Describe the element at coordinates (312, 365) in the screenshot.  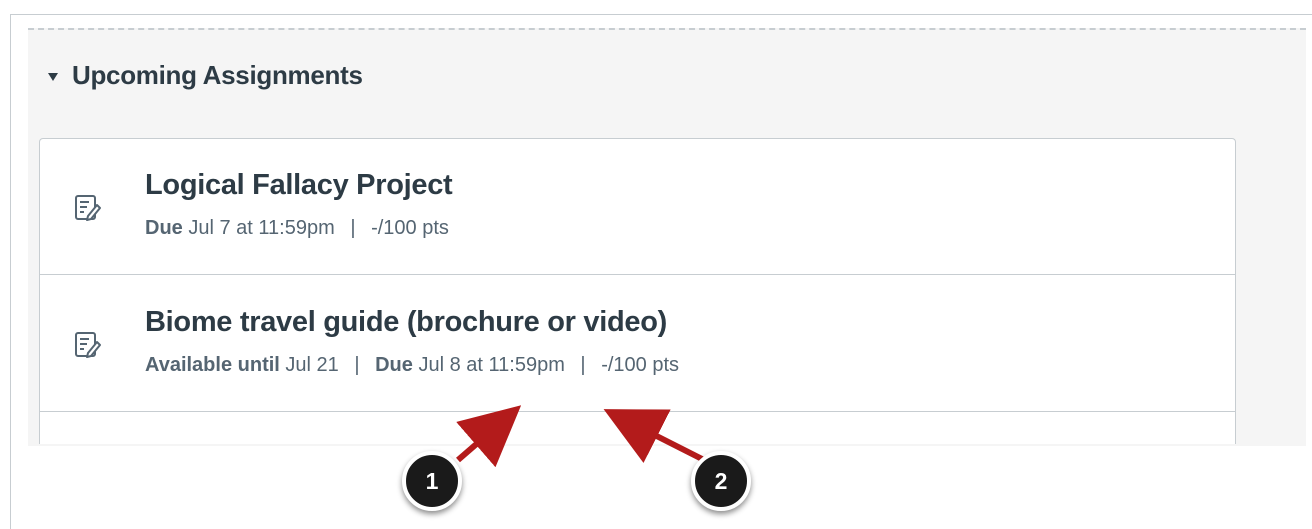
I see `available-date: Jul 21` at that location.